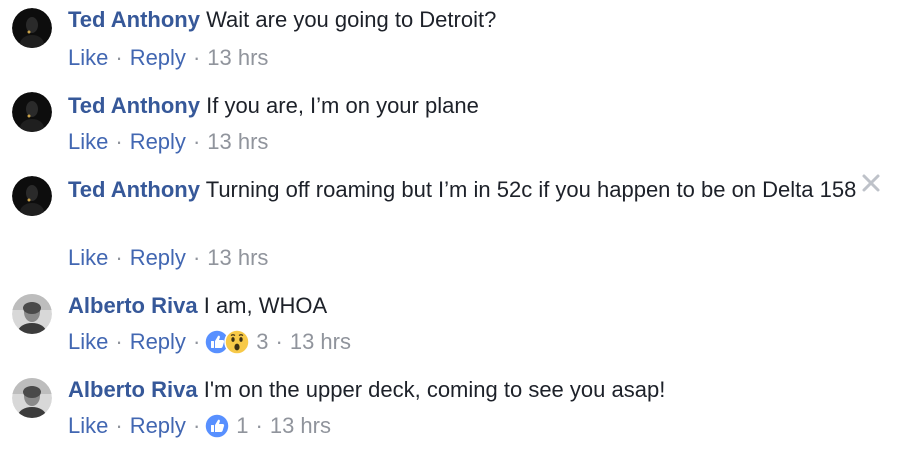  Describe the element at coordinates (265, 305) in the screenshot. I see `comment-text: I am, WHOA` at that location.